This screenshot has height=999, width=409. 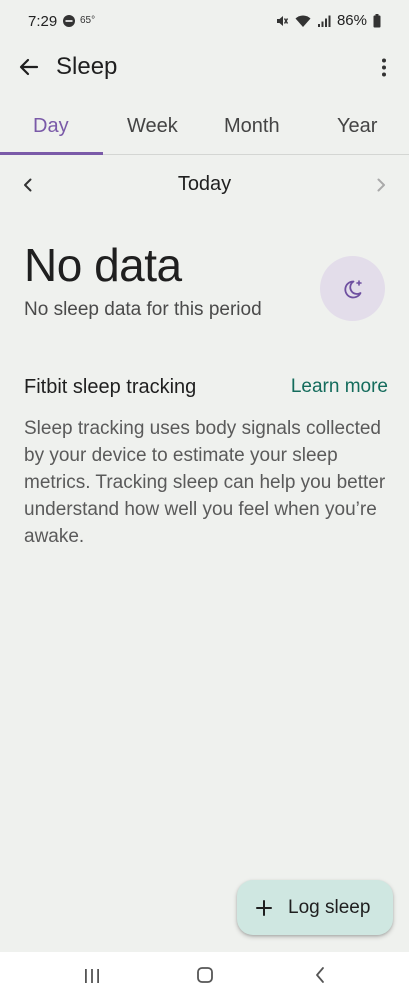 I want to click on date-navigator: Today, so click(x=204, y=185).